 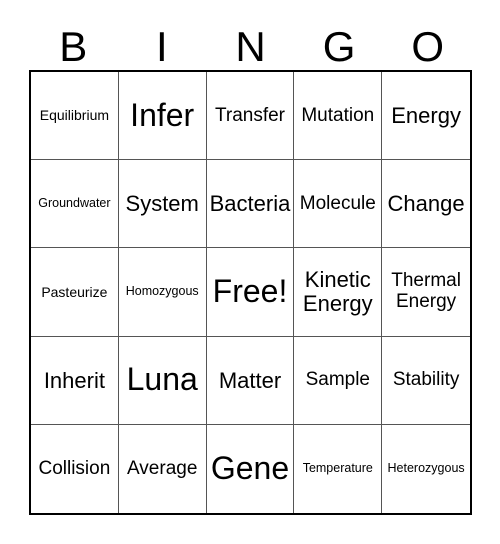 I want to click on bingo-cell-label: Thermal Energy, so click(x=426, y=291).